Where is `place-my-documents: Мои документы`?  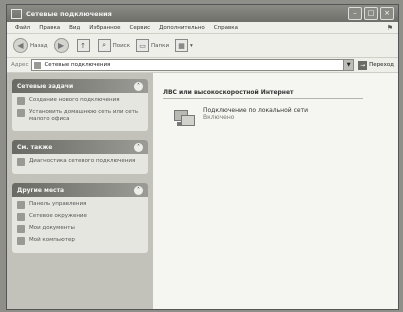 place-my-documents: Мои документы is located at coordinates (80, 229).